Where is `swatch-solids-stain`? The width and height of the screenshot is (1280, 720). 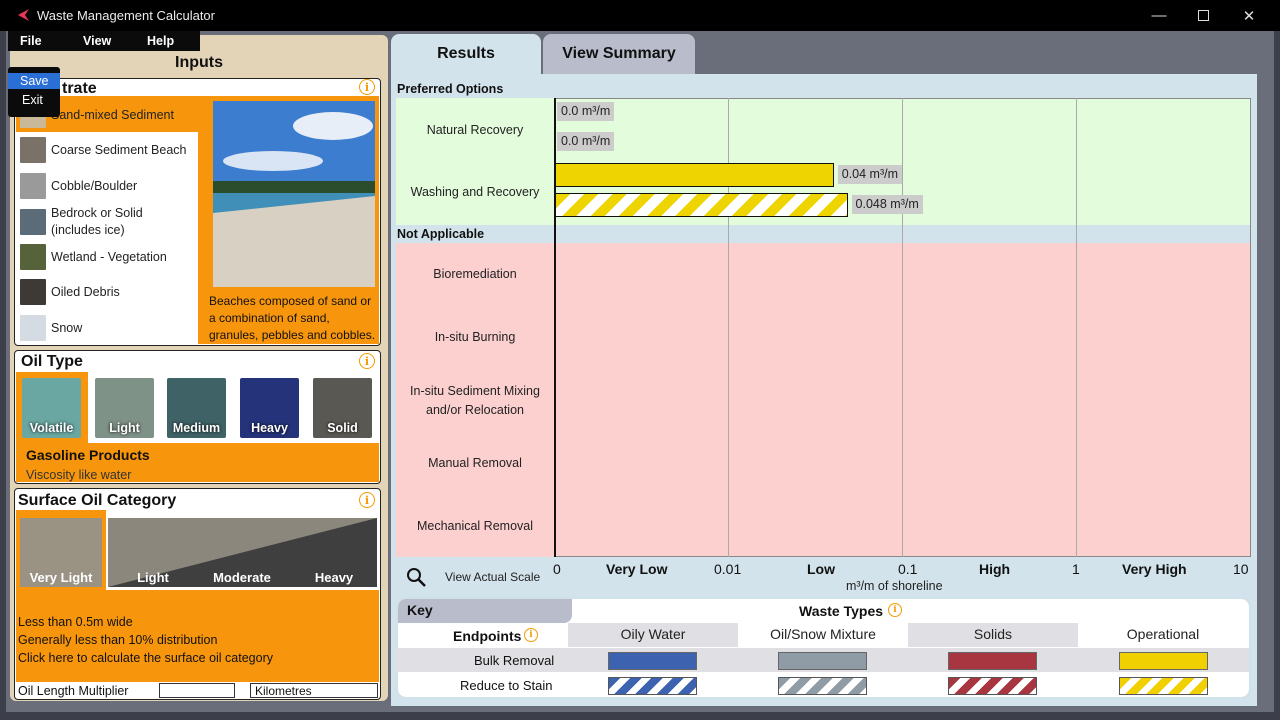
swatch-solids-stain is located at coordinates (992, 686).